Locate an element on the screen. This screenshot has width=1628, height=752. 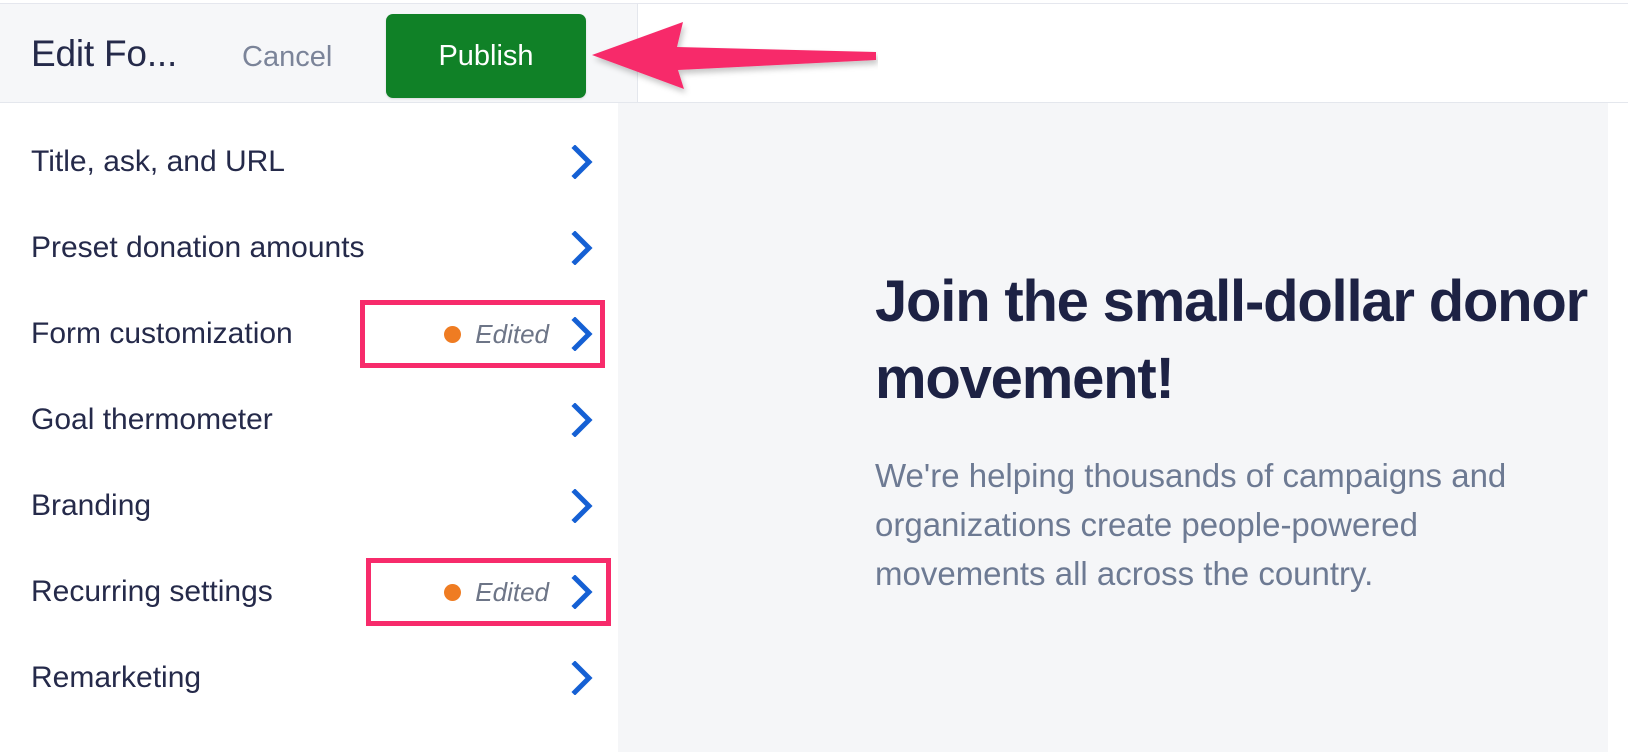
settings-row-label: Preset donation amounts is located at coordinates (198, 247).